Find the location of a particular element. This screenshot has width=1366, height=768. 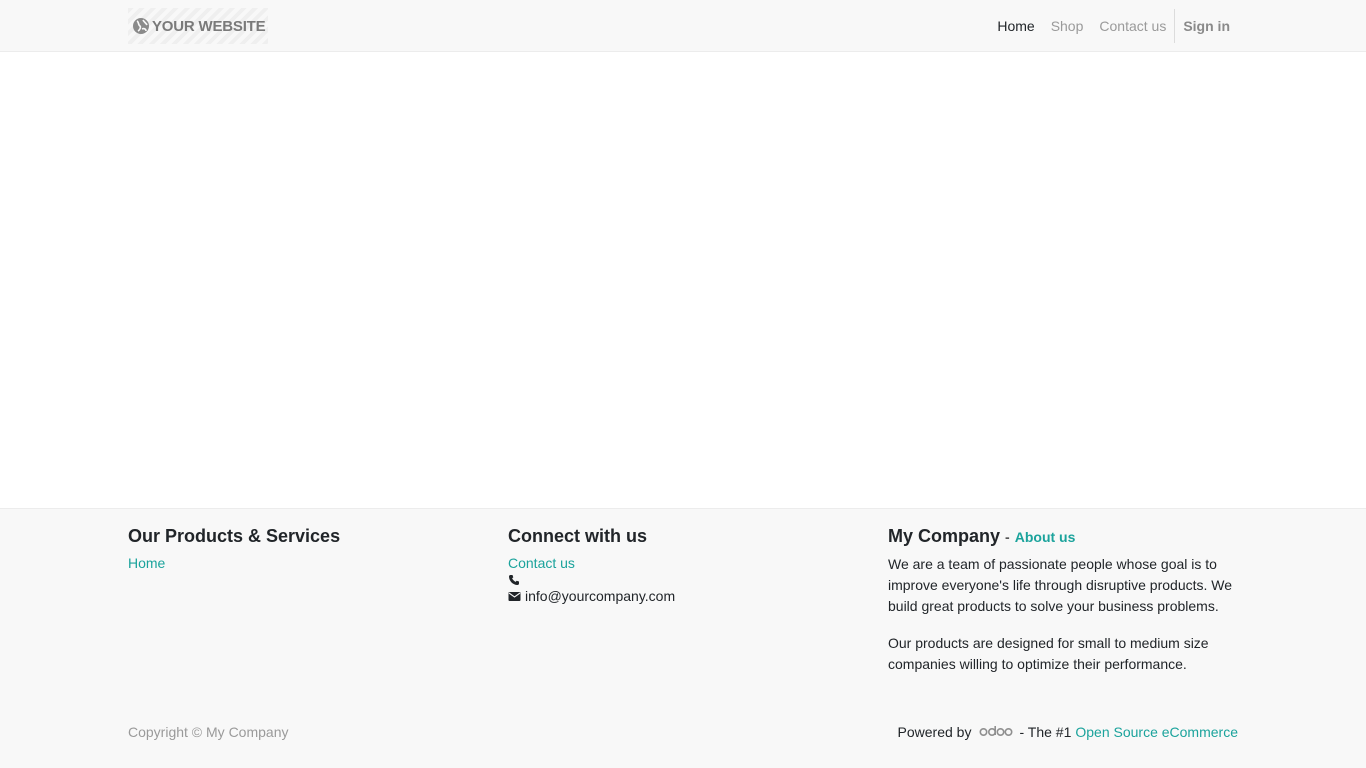

logo-text: YOUR WEBSITE is located at coordinates (209, 26).